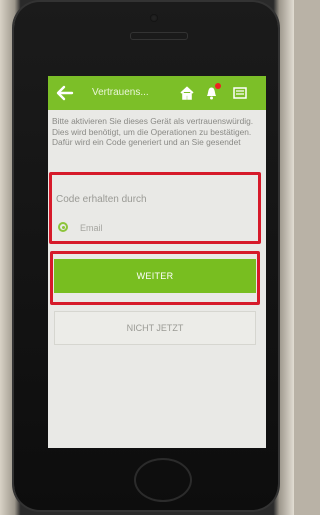 The image size is (320, 515). Describe the element at coordinates (187, 93) in the screenshot. I see `home-icon` at that location.